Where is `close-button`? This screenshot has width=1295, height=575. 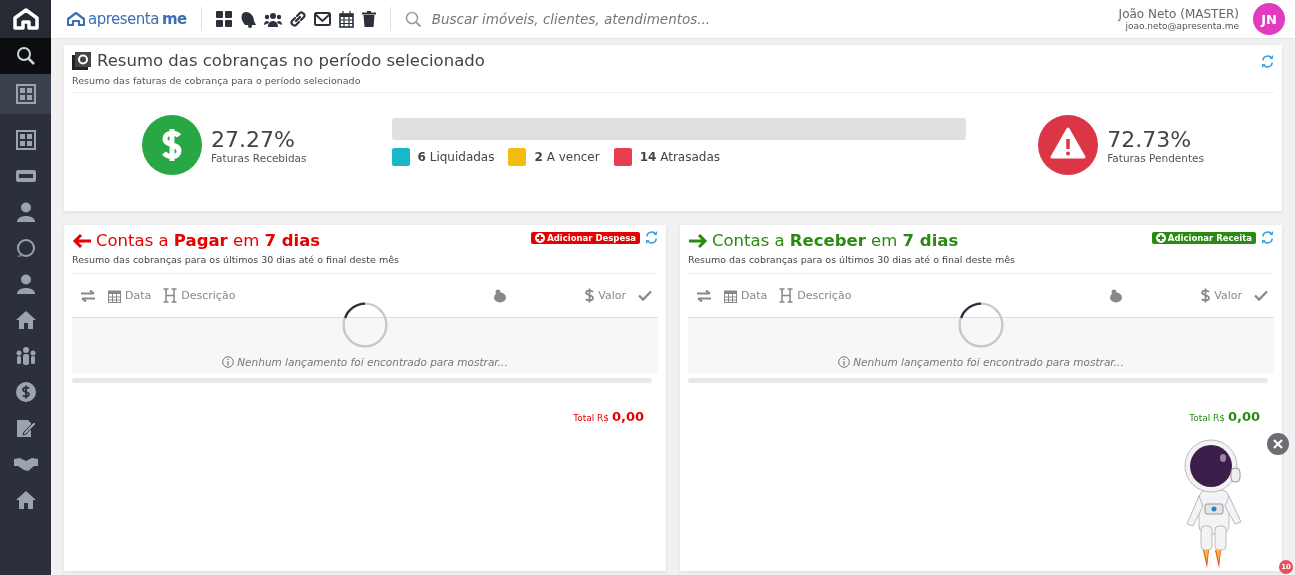
close-button is located at coordinates (1278, 444).